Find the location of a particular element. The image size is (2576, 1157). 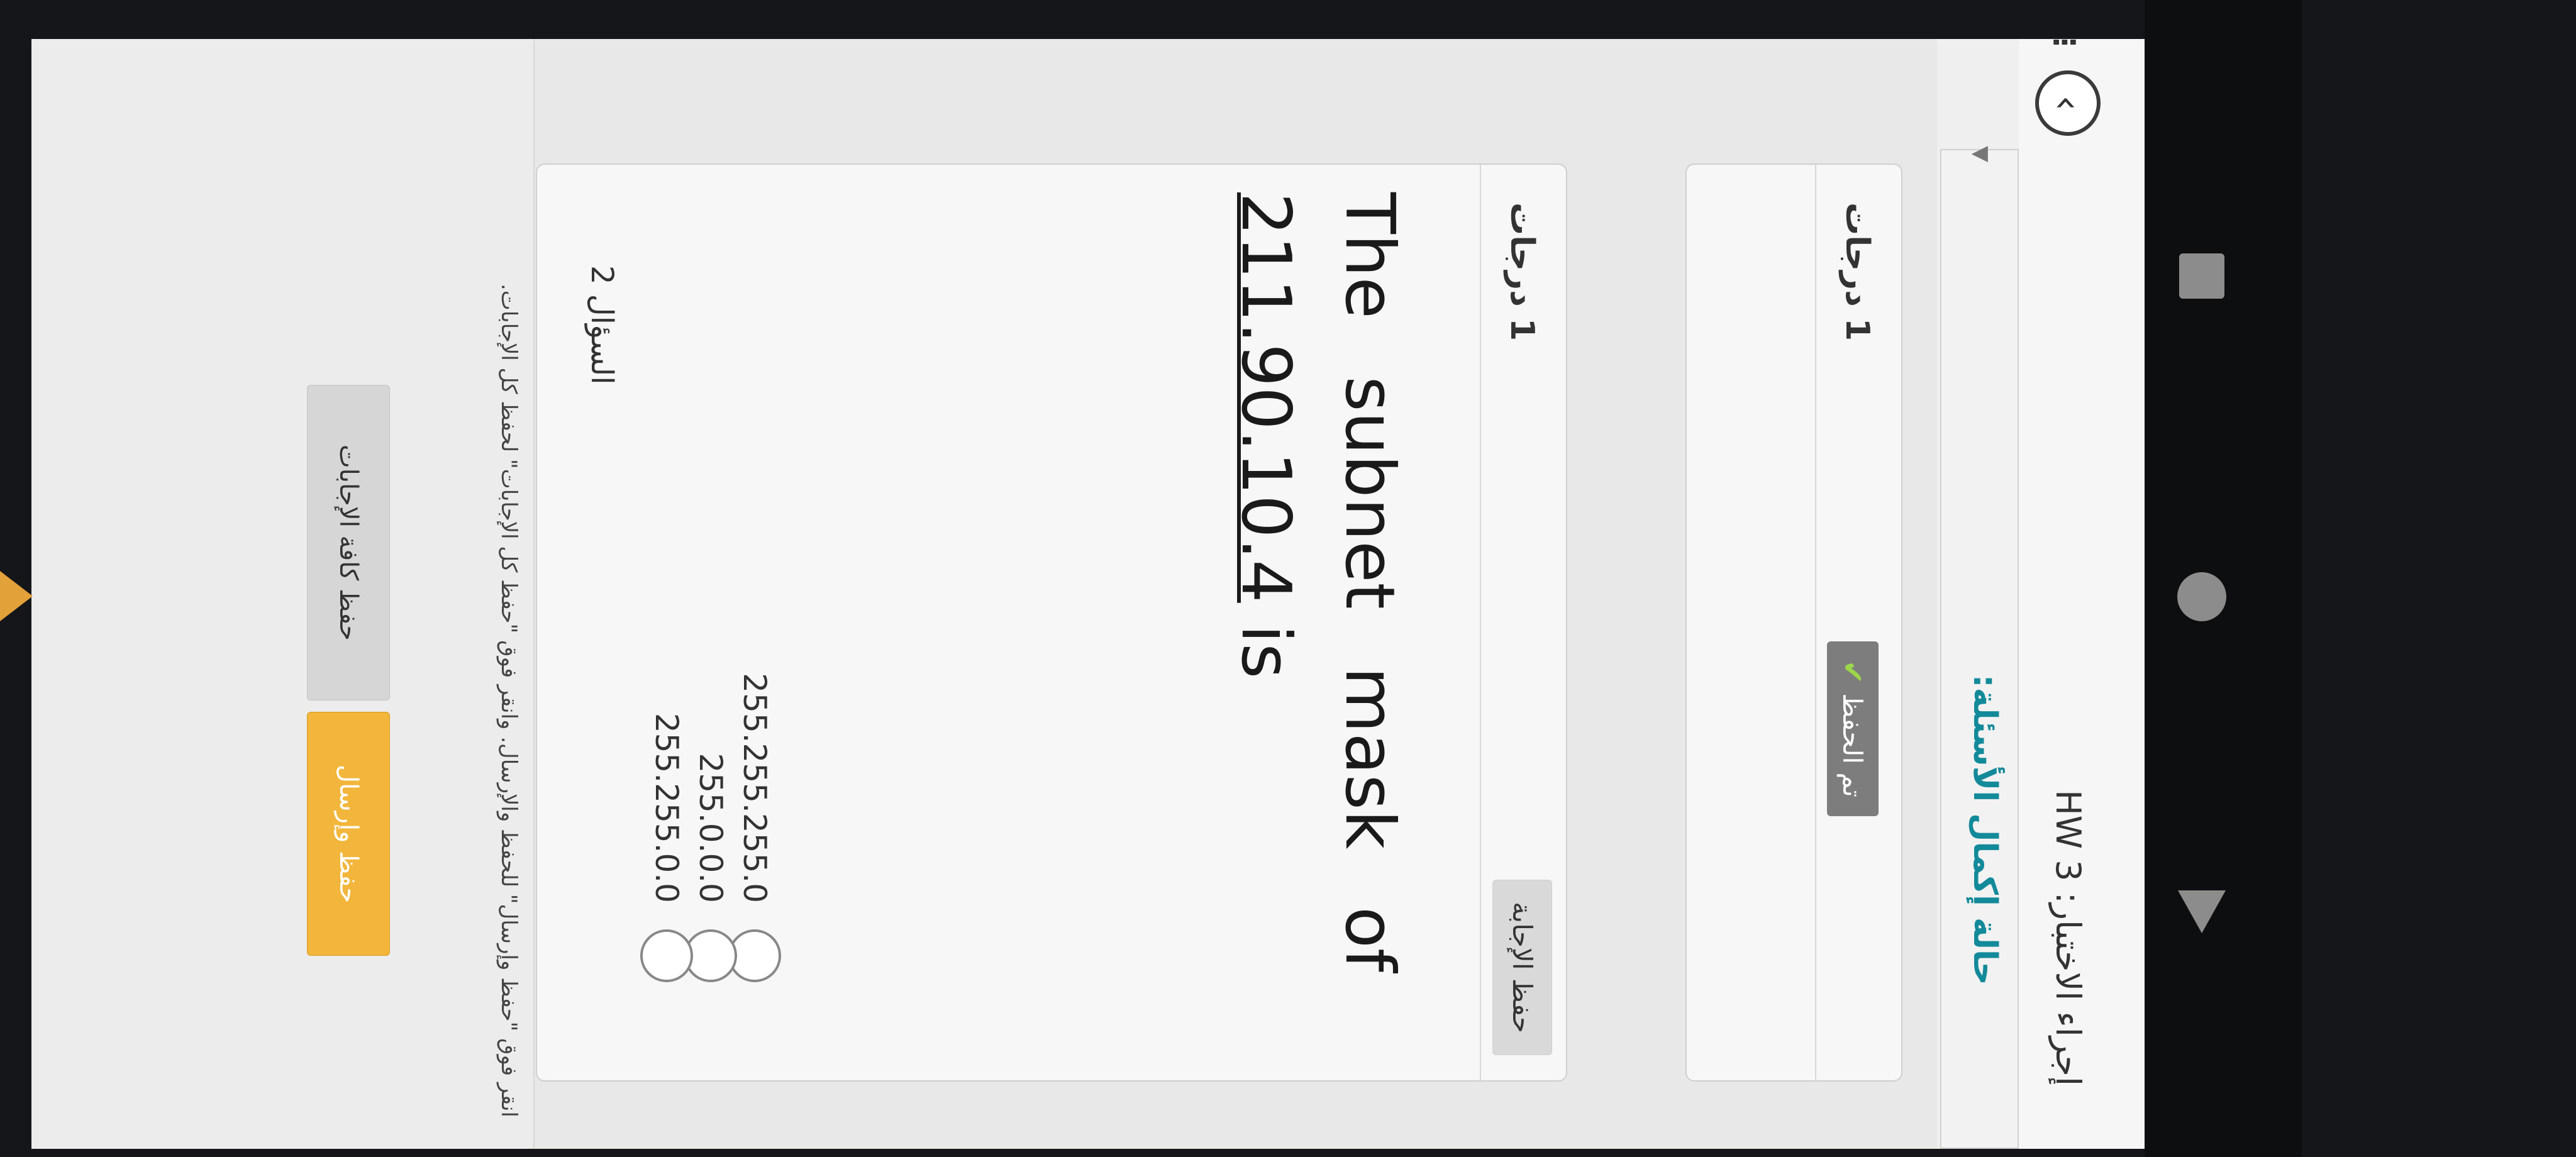

chevron-left-icon: ‹ is located at coordinates (2068, 103).